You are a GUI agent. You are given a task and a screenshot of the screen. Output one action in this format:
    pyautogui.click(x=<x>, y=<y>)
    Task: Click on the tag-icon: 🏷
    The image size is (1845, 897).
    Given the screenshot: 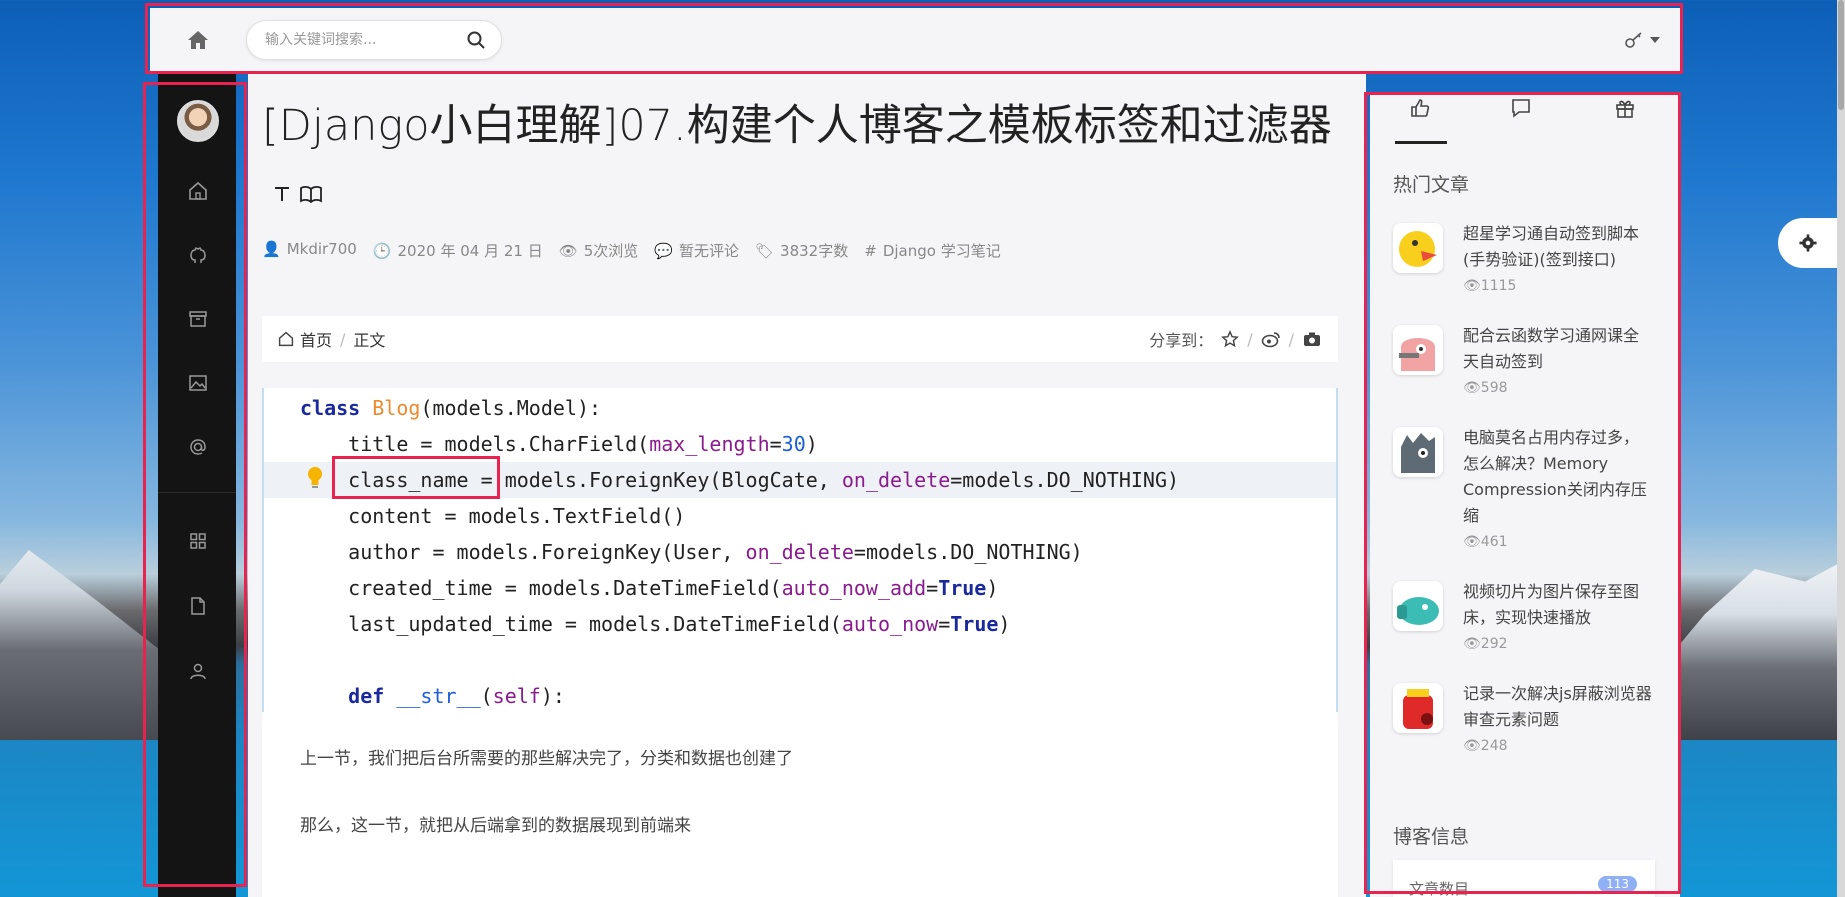 What is the action you would take?
    pyautogui.click(x=765, y=251)
    